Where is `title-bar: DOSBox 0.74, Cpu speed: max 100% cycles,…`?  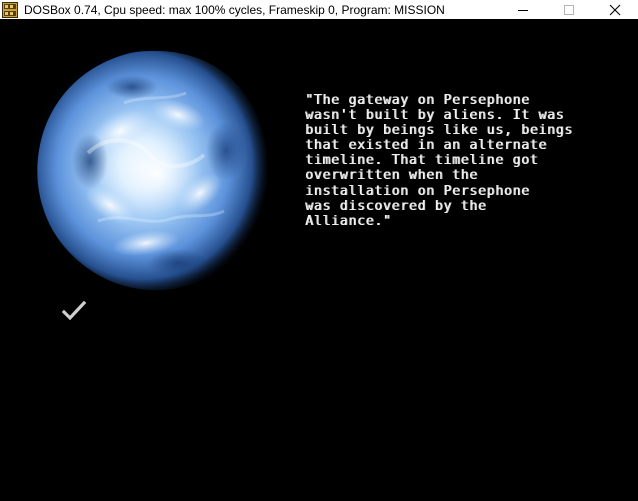
title-bar: DOSBox 0.74, Cpu speed: max 100% cycles,… is located at coordinates (319, 9).